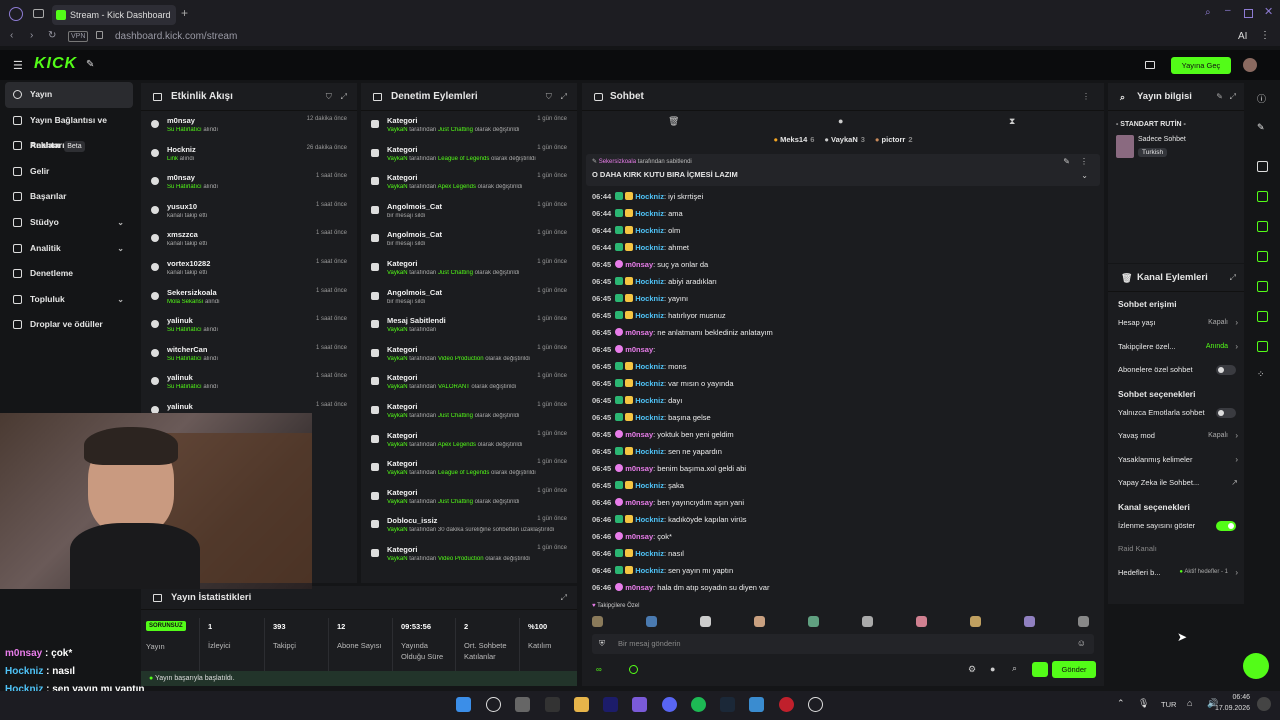 The height and width of the screenshot is (720, 1280). Describe the element at coordinates (1208, 12) in the screenshot. I see `search-icon: ⌕` at that location.